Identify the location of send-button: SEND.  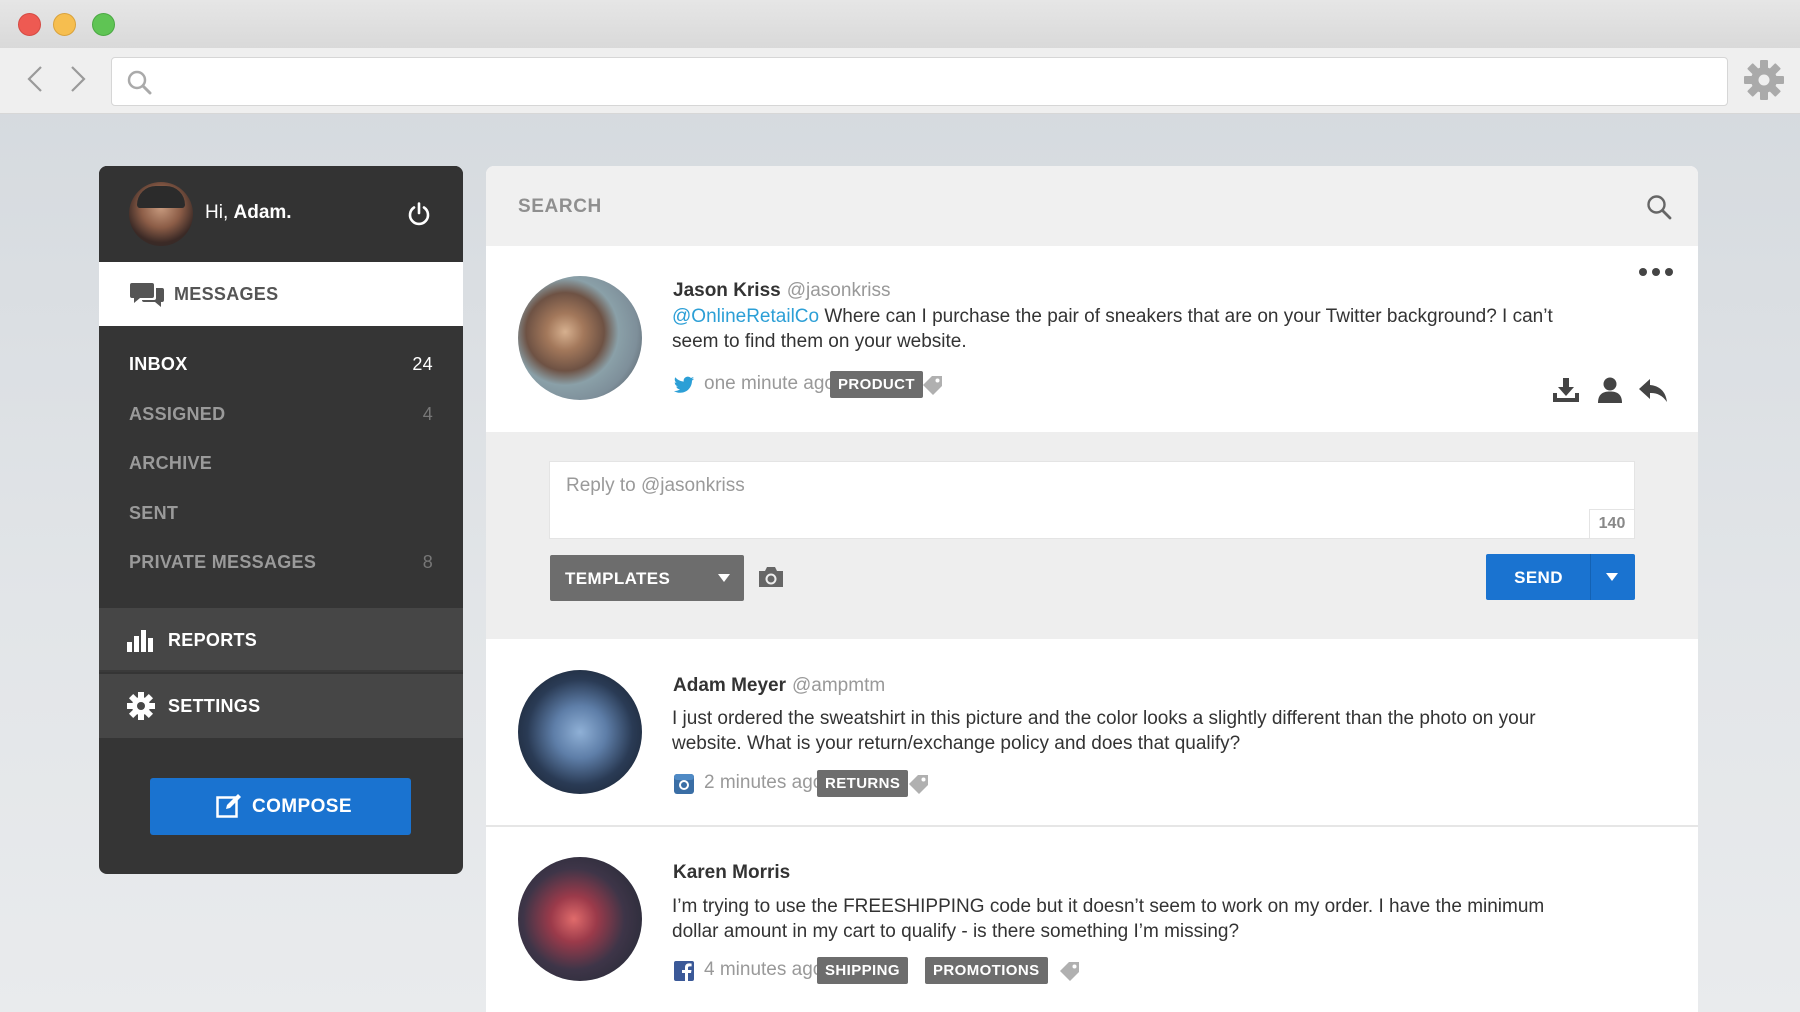
(1560, 577).